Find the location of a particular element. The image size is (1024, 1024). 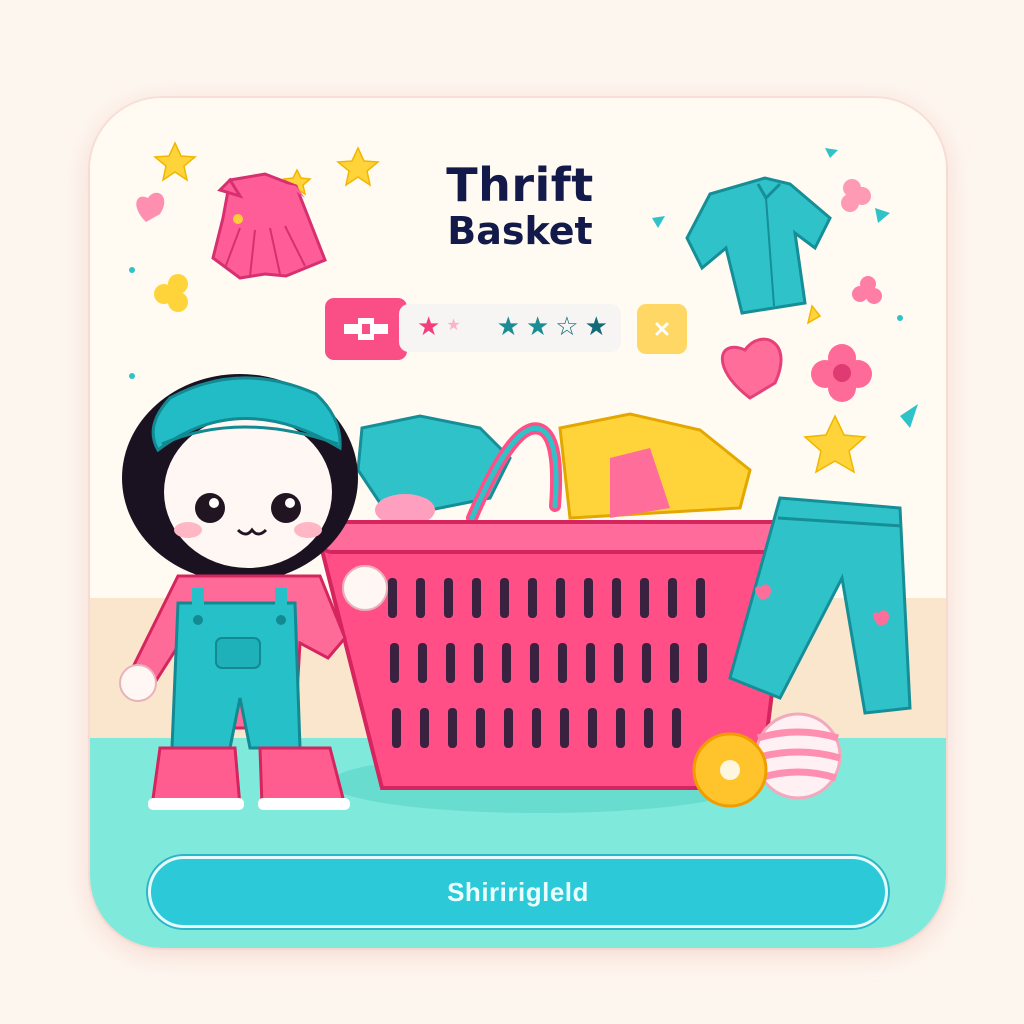

puzzle-cross-icon is located at coordinates (366, 329).